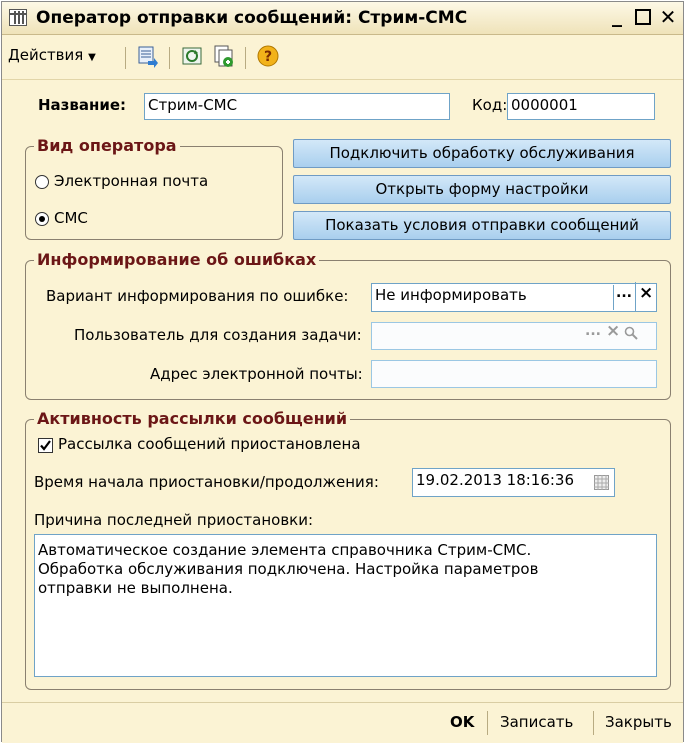 The height and width of the screenshot is (744, 685). What do you see at coordinates (46, 55) in the screenshot?
I see `actions-label: Действия` at bounding box center [46, 55].